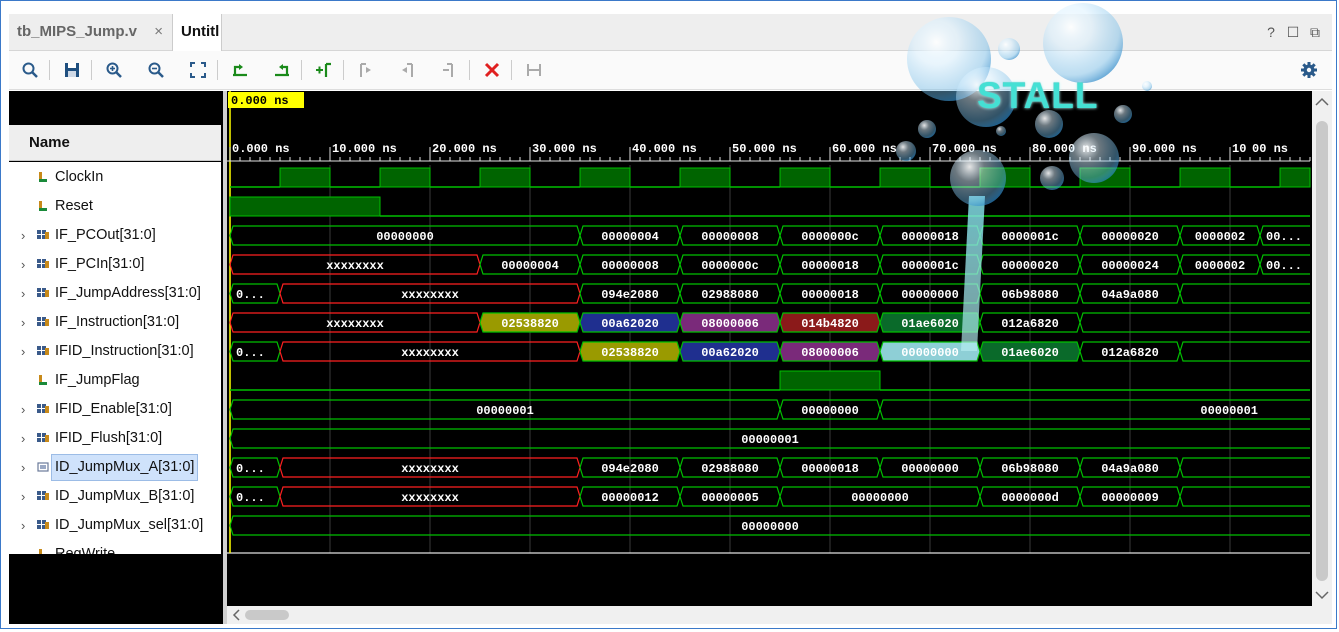  What do you see at coordinates (105, 235) in the screenshot?
I see `signal-name: IF_PCOut[31:0]` at bounding box center [105, 235].